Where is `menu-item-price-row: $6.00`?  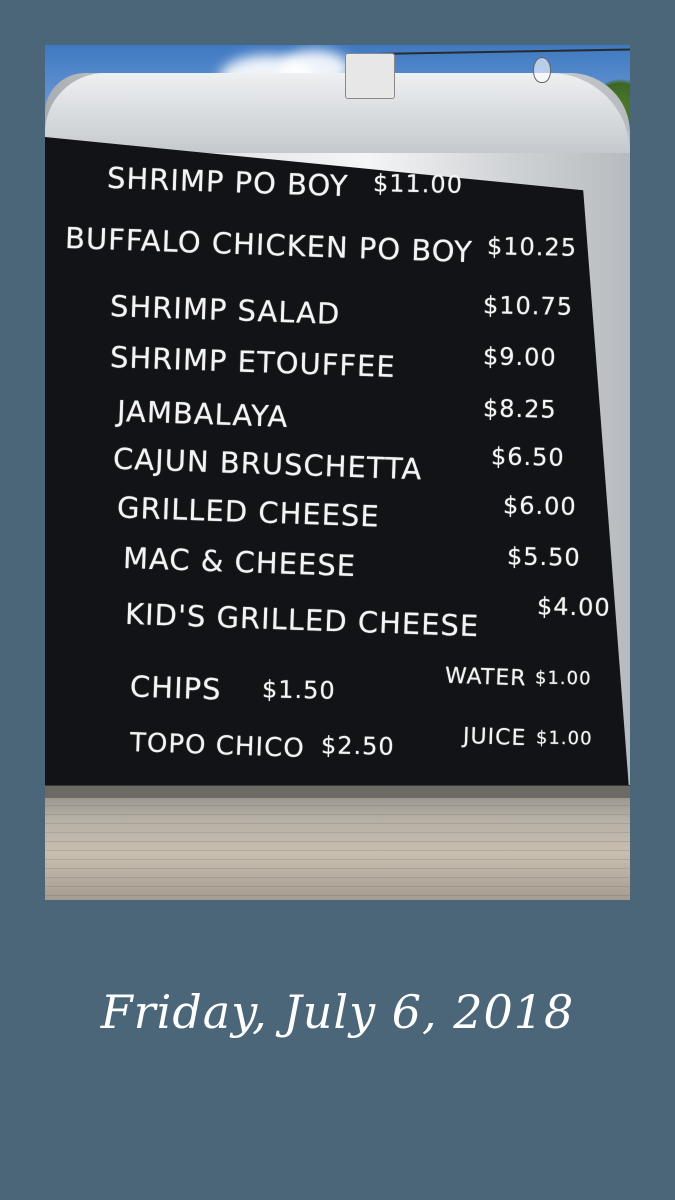 menu-item-price-row: $6.00 is located at coordinates (539, 506).